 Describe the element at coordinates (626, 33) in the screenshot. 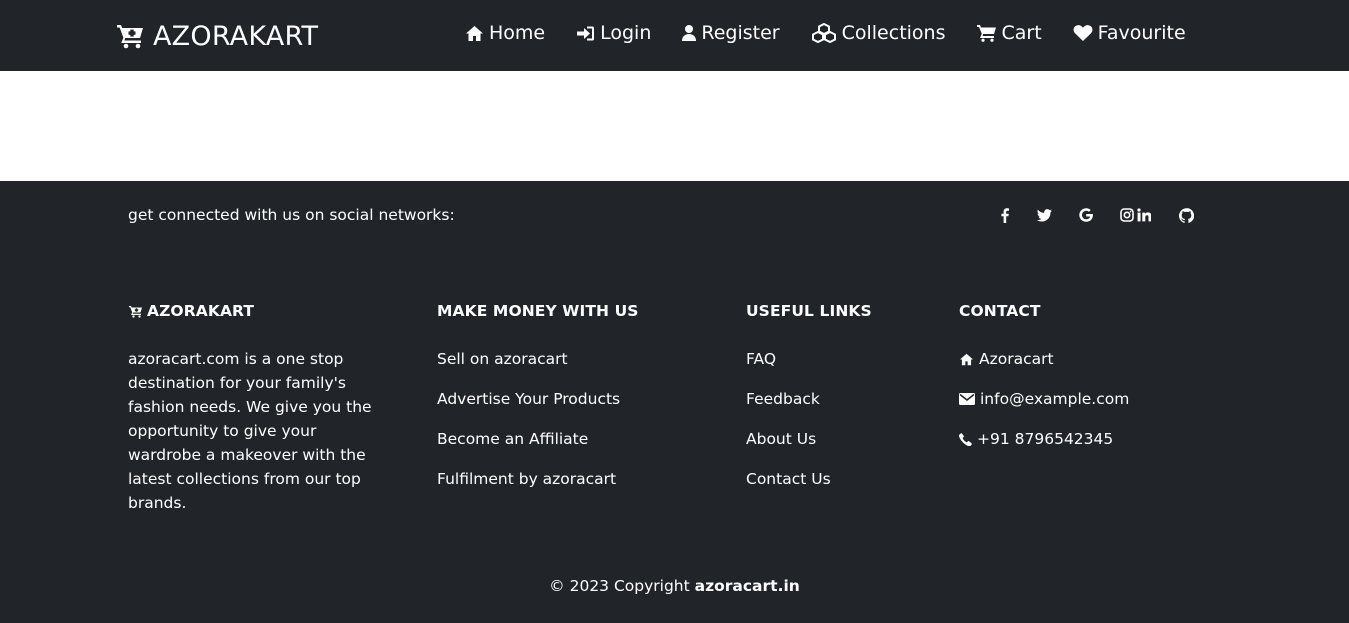

I see `nav-login-label: Login` at that location.